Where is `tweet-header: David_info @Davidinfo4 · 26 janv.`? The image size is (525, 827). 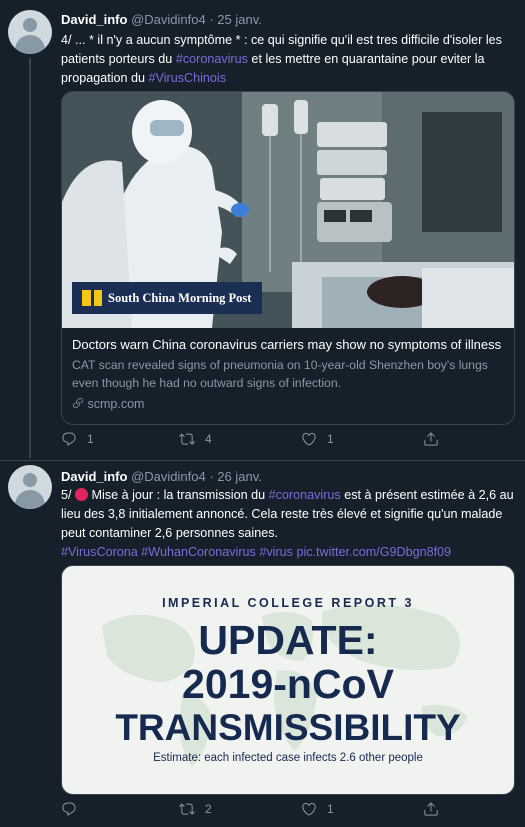 tweet-header: David_info @Davidinfo4 · 26 janv. is located at coordinates (161, 476).